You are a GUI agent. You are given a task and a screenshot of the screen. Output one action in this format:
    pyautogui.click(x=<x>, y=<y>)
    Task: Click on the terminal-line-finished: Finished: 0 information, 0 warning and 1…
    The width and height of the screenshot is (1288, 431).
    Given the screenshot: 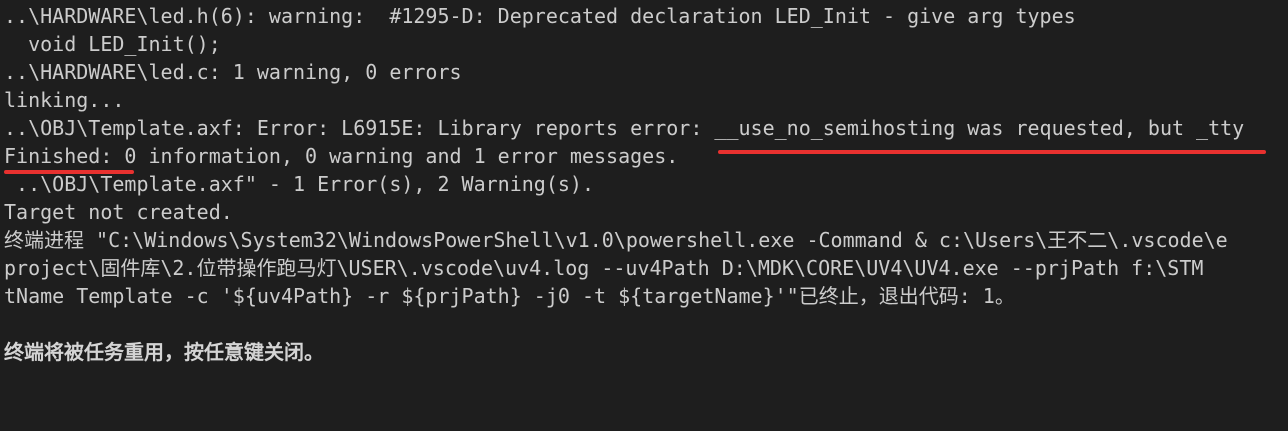 What is the action you would take?
    pyautogui.click(x=341, y=156)
    